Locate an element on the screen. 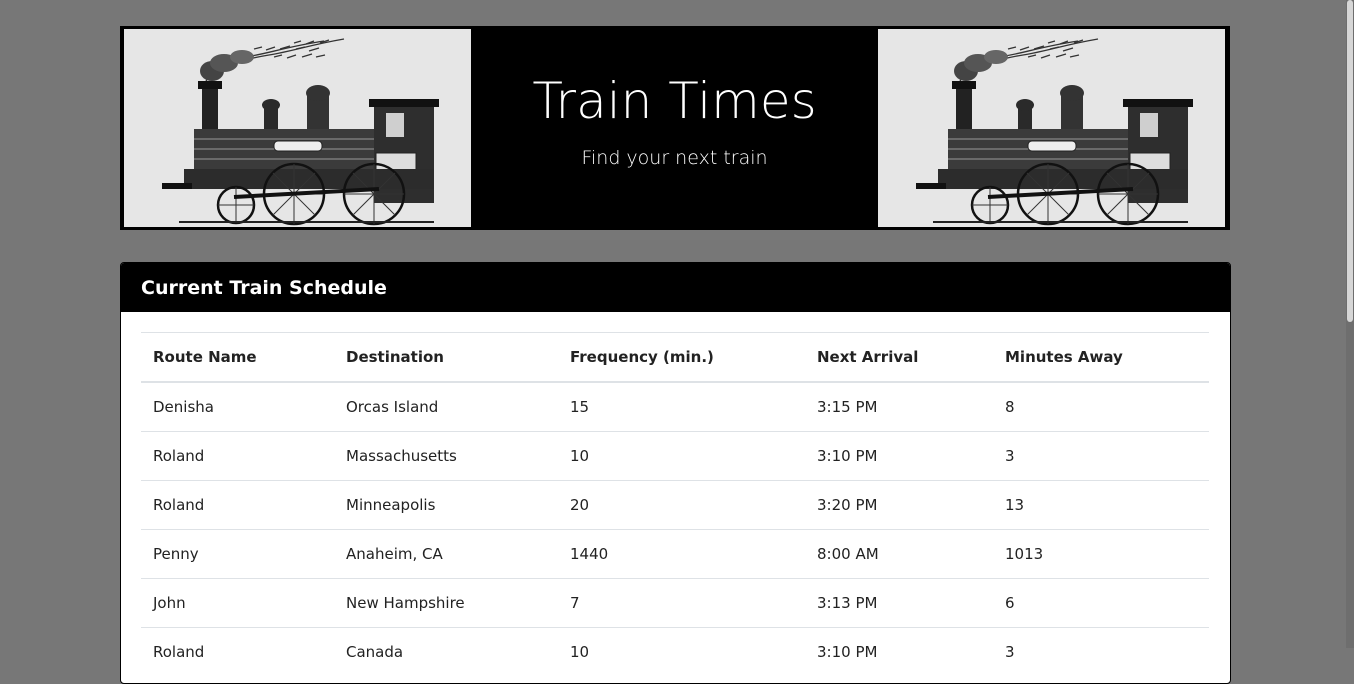 The image size is (1354, 684). table-row: John New Hampshire 7 3:13 PM 6 is located at coordinates (675, 603).